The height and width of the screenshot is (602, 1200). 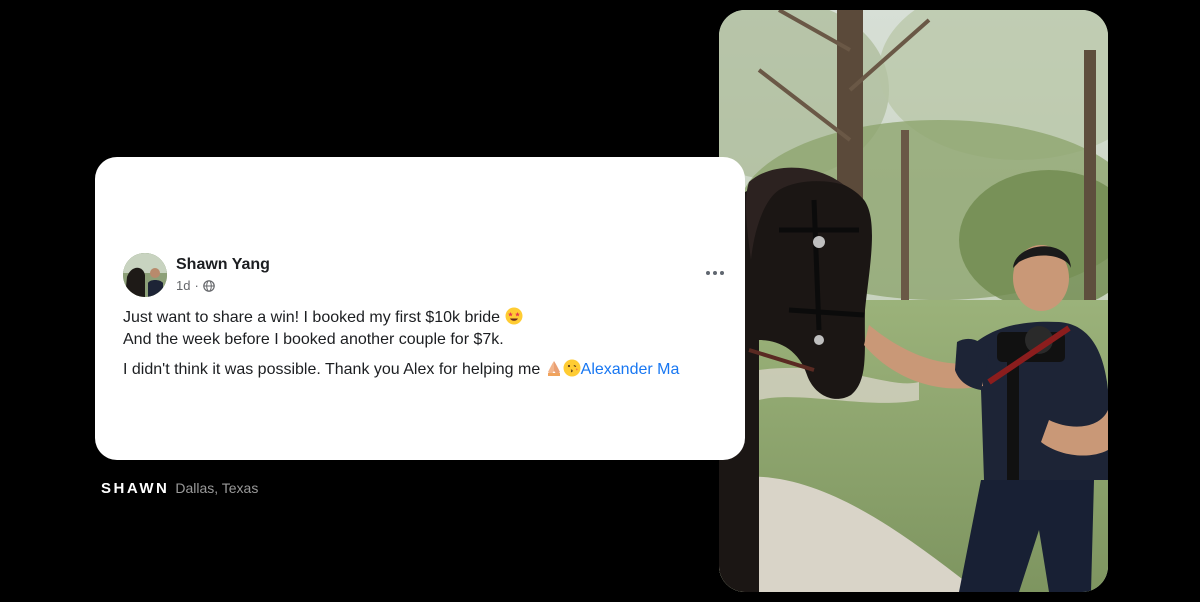 I want to click on author-name: Shawn Yang, so click(x=223, y=265).